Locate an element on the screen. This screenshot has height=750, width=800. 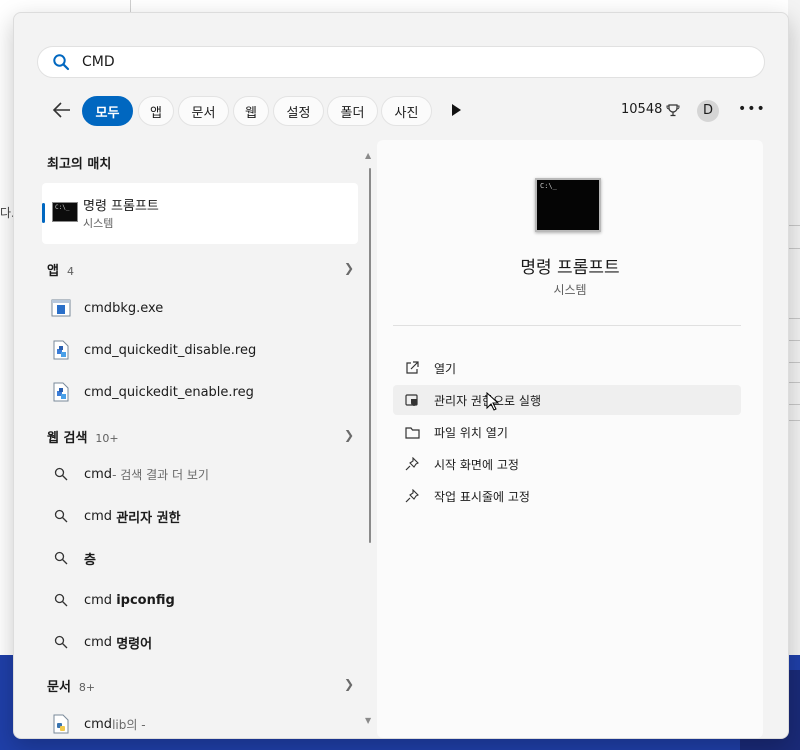
tab-all: 모두 is located at coordinates (107, 111).